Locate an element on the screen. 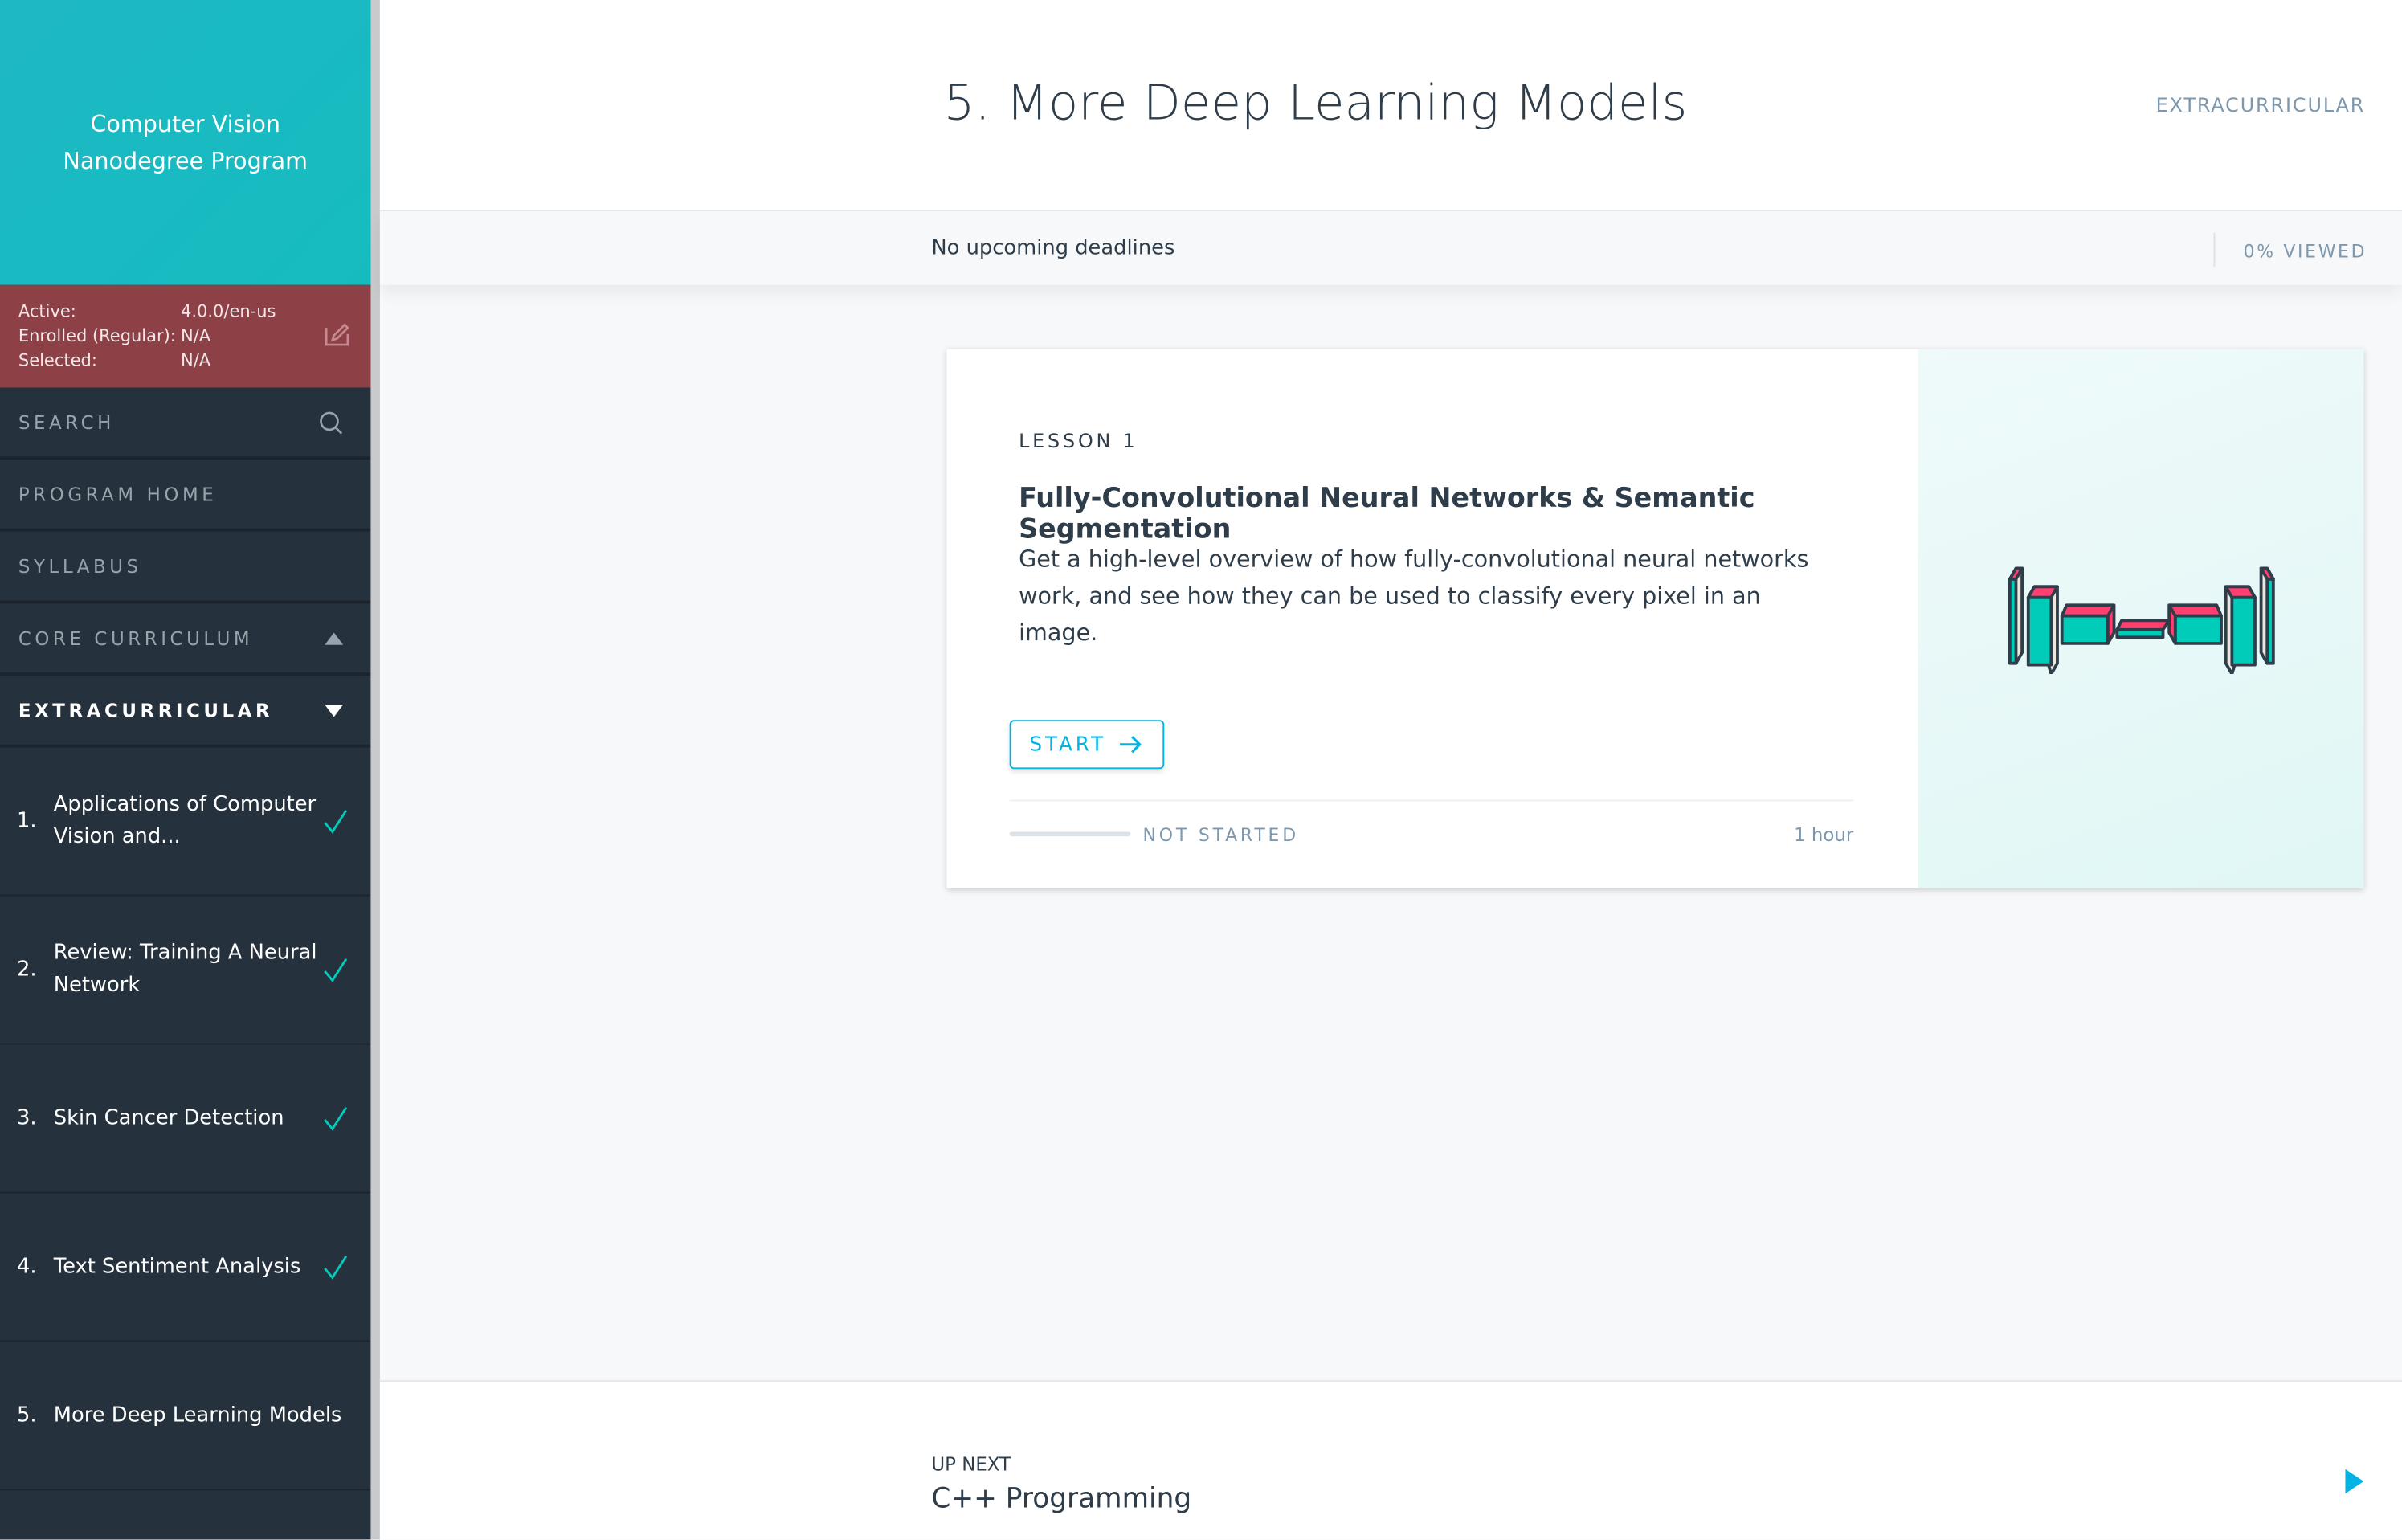  lesson-number: 2. is located at coordinates (26, 969).